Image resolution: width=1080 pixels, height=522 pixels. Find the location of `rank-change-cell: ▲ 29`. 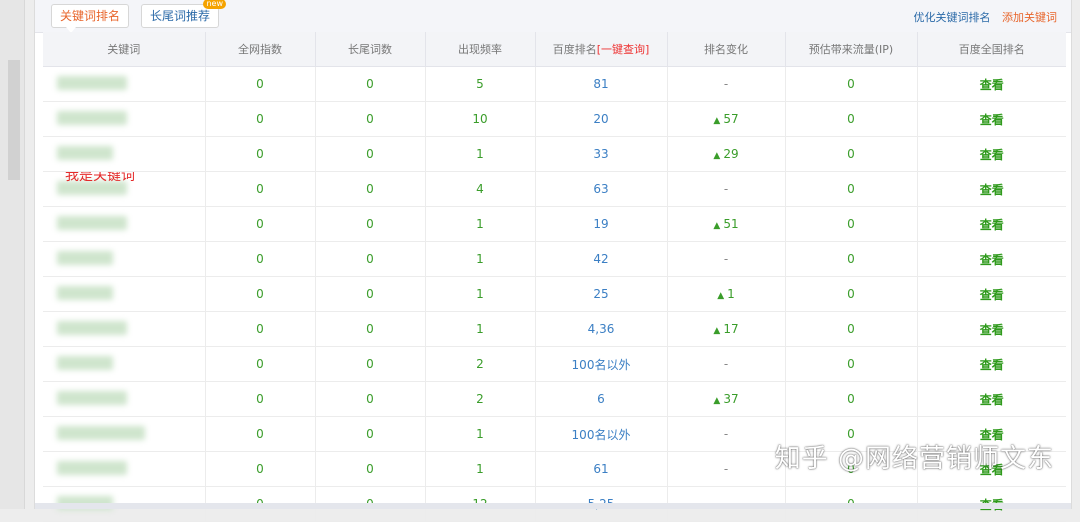

rank-change-cell: ▲ 29 is located at coordinates (726, 154).